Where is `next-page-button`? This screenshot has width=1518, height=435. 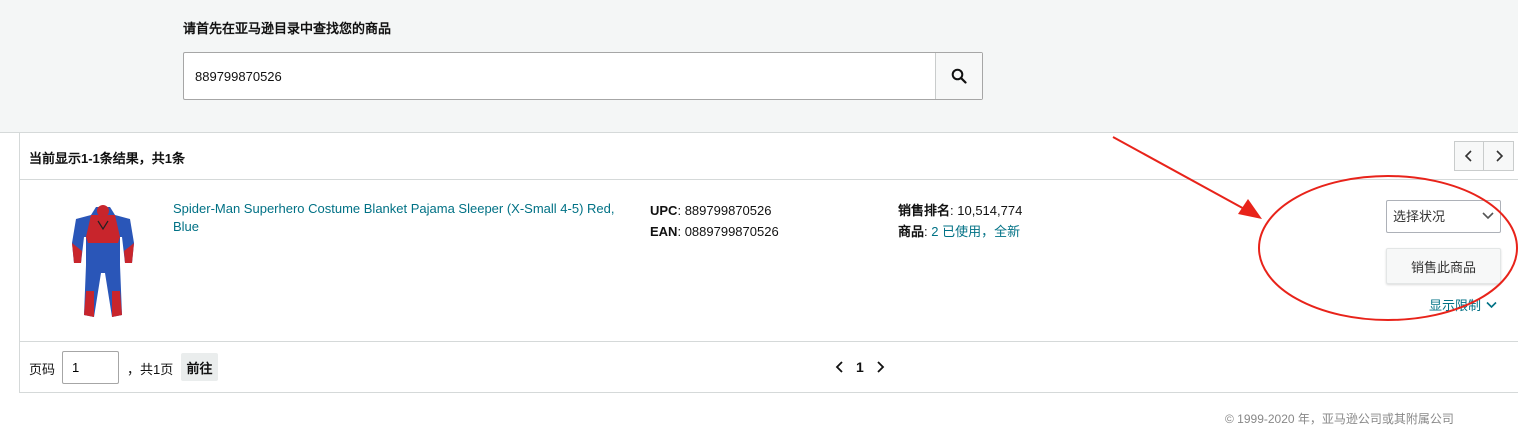
next-page-button is located at coordinates (1499, 156).